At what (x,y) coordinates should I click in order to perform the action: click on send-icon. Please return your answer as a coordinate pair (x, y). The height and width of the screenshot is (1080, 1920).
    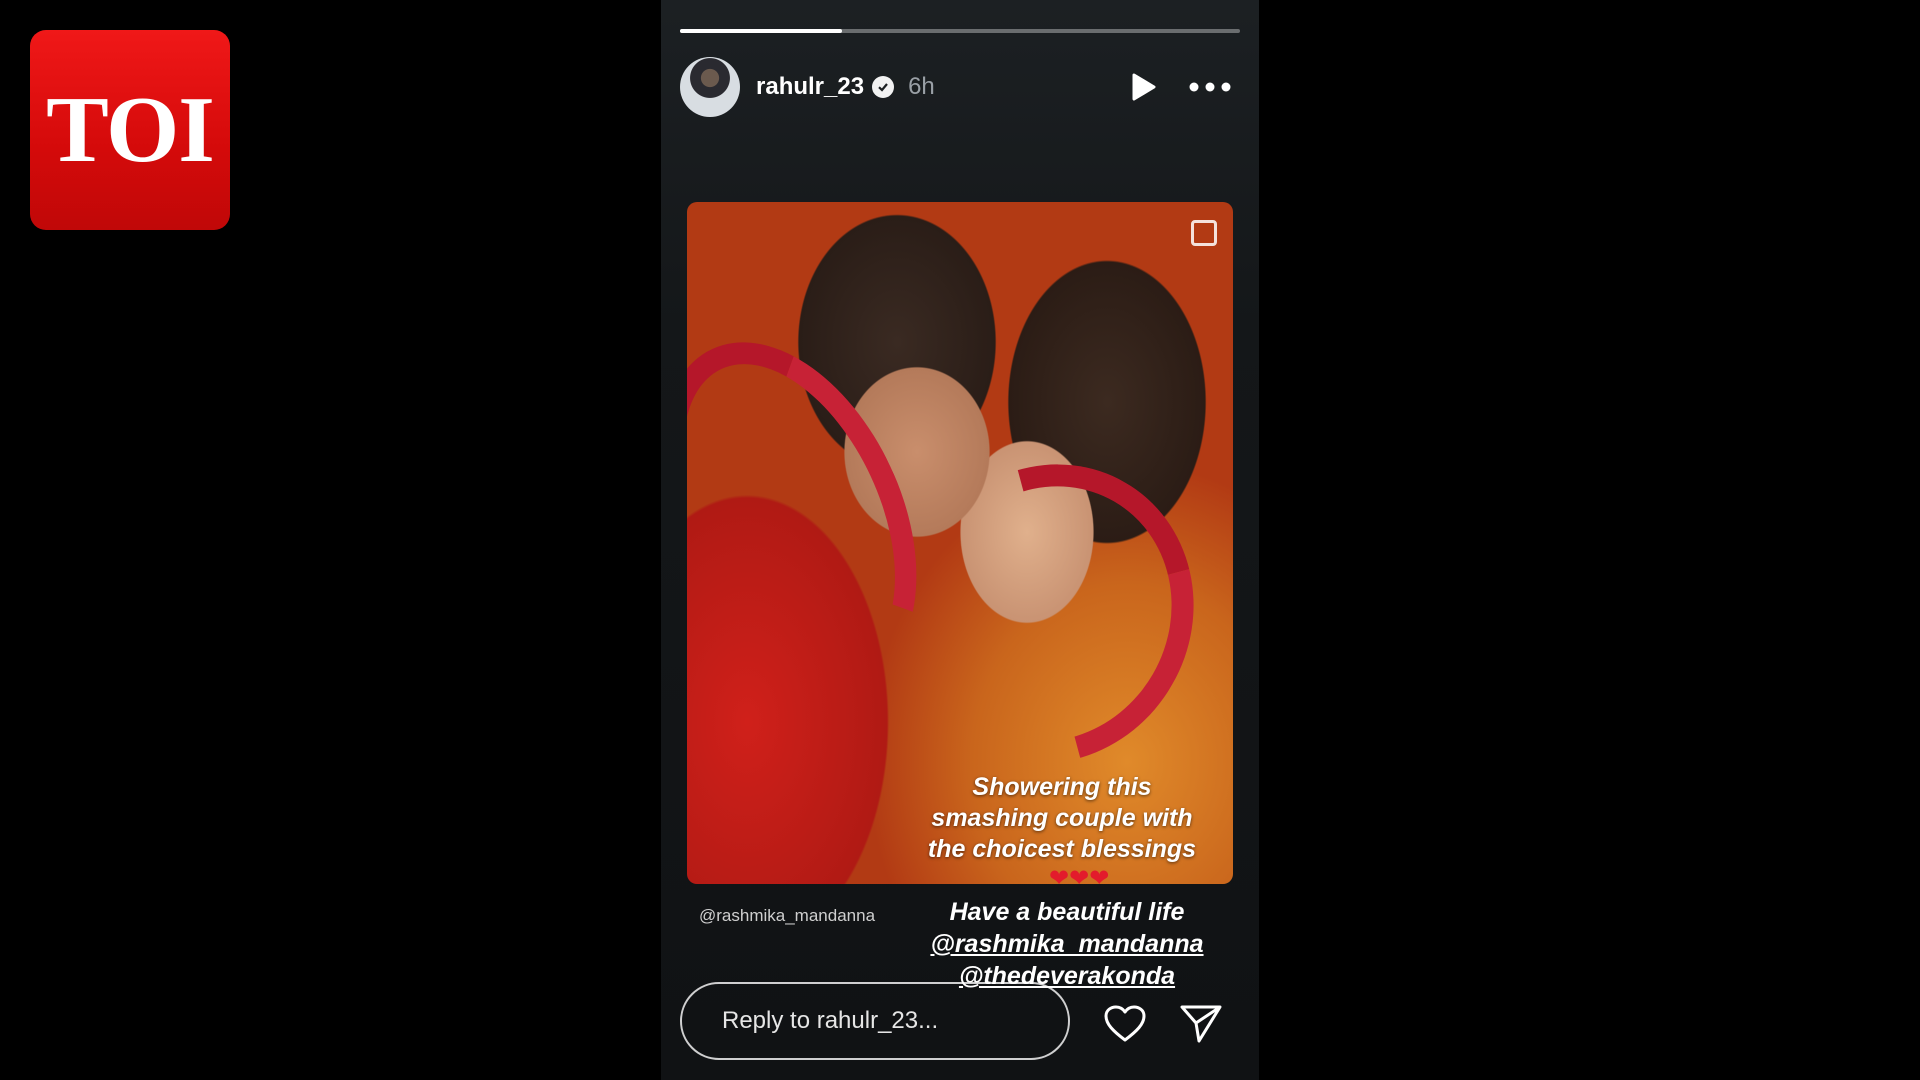
    Looking at the image, I should click on (1201, 1024).